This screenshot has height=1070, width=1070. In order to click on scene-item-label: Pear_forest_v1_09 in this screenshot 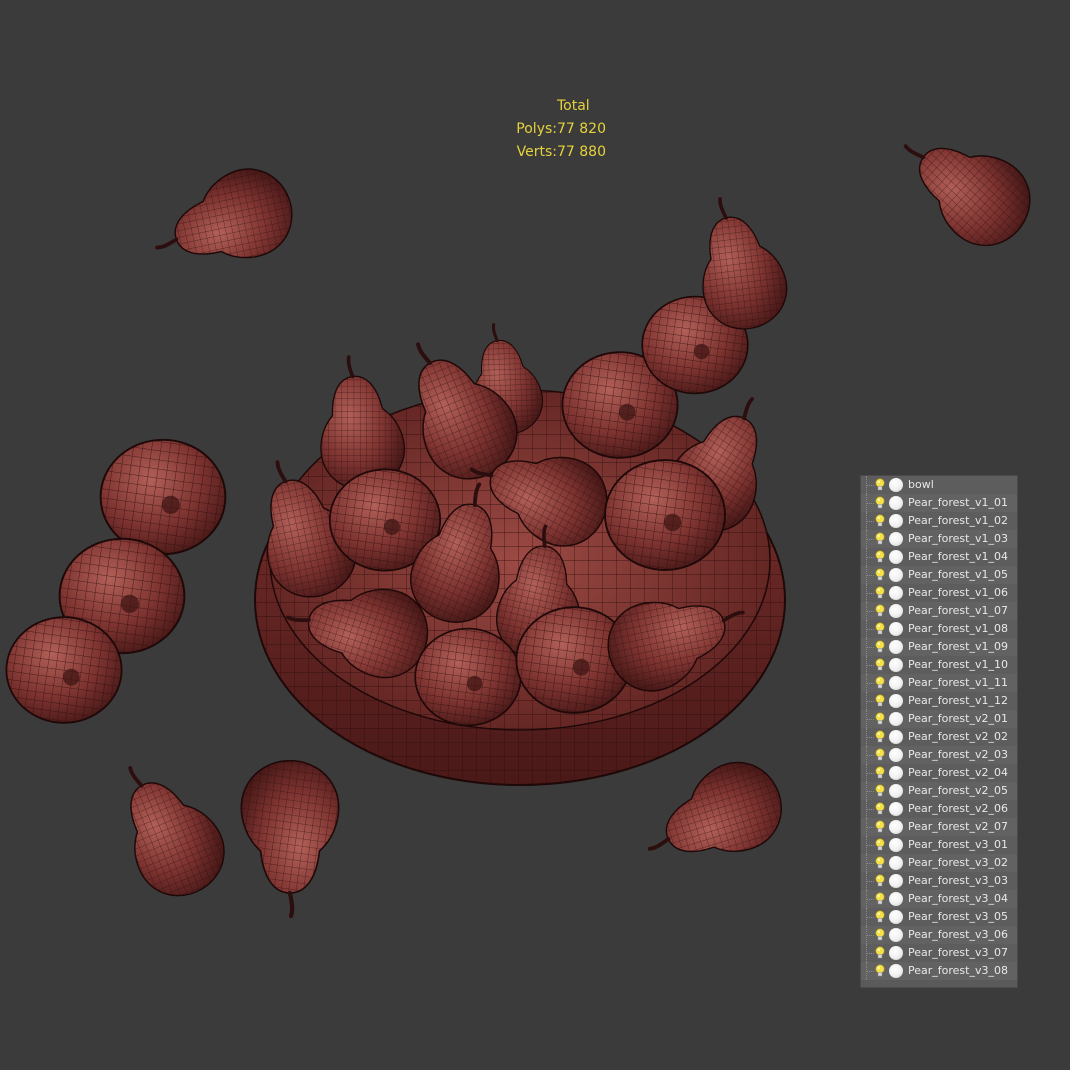, I will do `click(958, 646)`.